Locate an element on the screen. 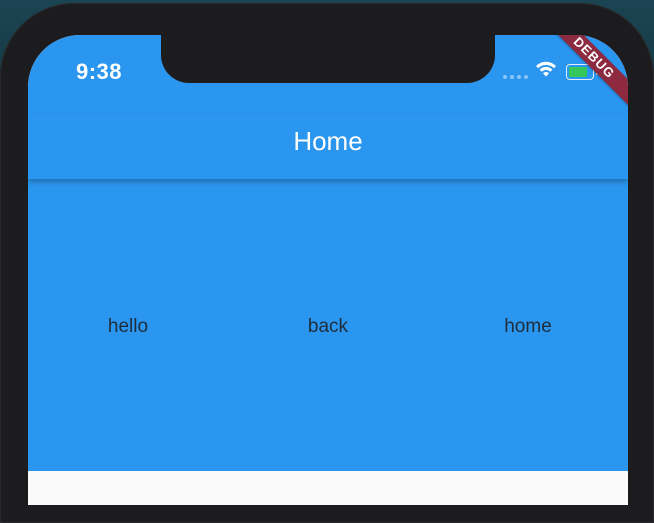 Image resolution: width=654 pixels, height=523 pixels. label-hello: hello is located at coordinates (128, 326).